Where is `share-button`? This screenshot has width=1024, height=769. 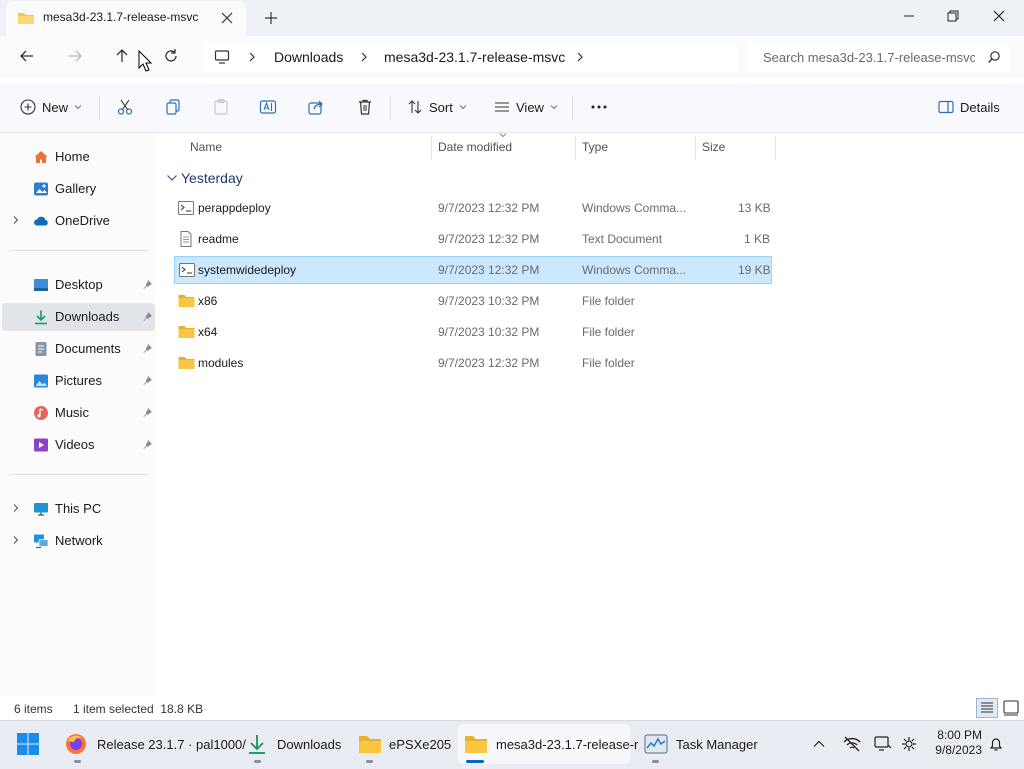 share-button is located at coordinates (316, 107).